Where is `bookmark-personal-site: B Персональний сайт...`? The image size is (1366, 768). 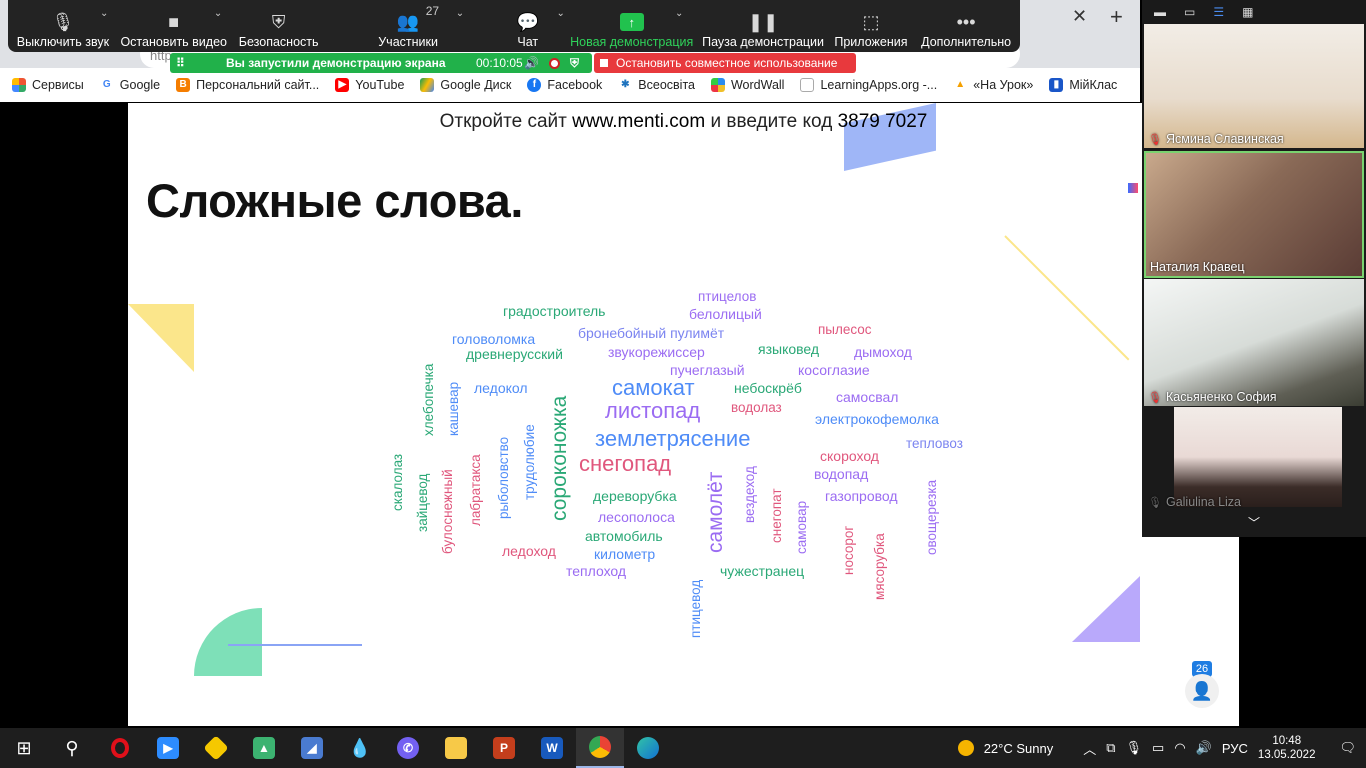
bookmark-personal-site: B Персональний сайт... is located at coordinates (247, 85).